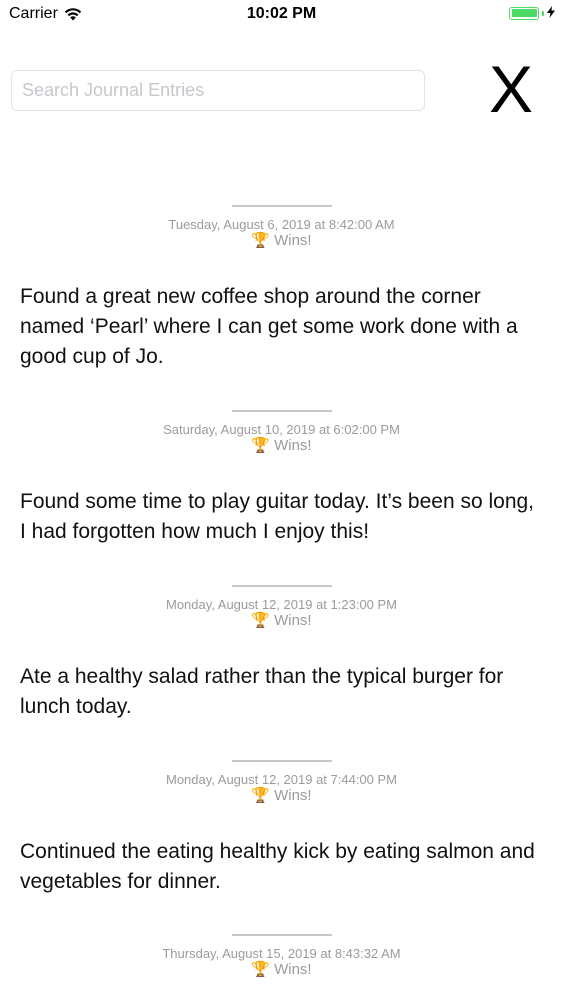 The image size is (563, 1000). I want to click on entry-date: Monday, August 12, 2019 at 7:44:00 PM, so click(281, 779).